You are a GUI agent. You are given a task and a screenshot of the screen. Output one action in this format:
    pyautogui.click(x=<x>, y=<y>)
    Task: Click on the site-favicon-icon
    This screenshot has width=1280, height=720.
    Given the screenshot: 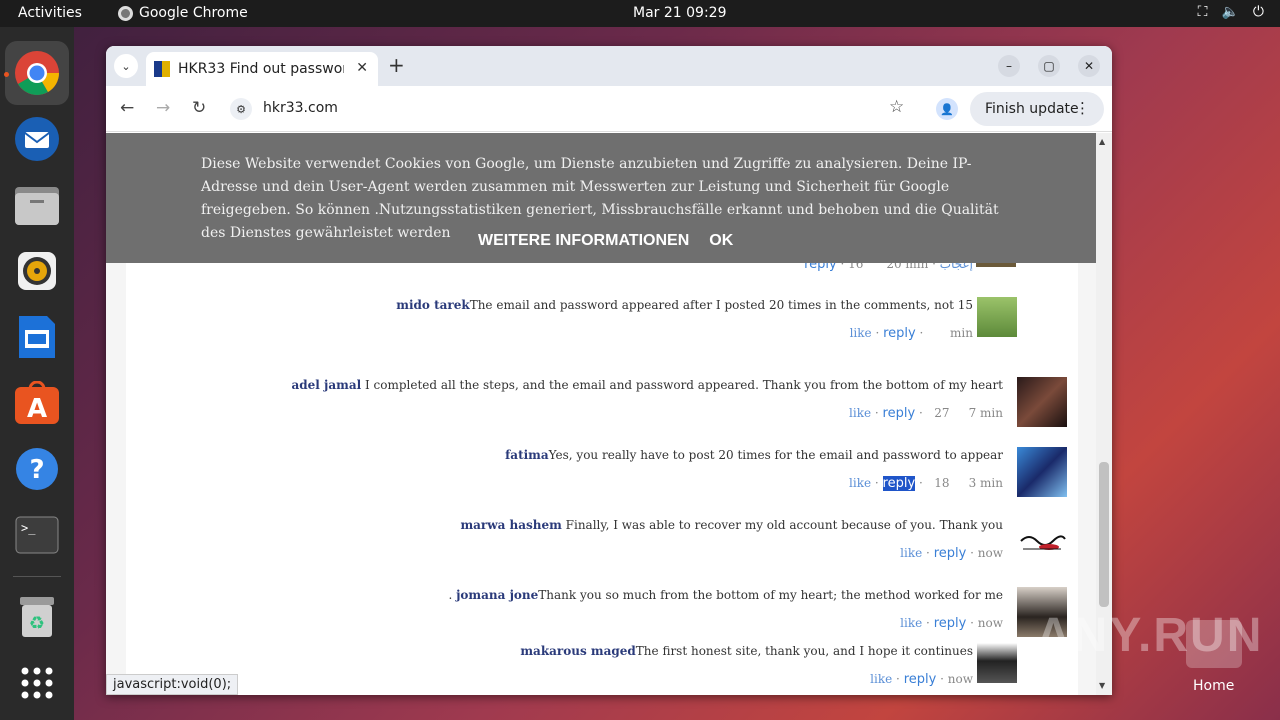 What is the action you would take?
    pyautogui.click(x=162, y=69)
    